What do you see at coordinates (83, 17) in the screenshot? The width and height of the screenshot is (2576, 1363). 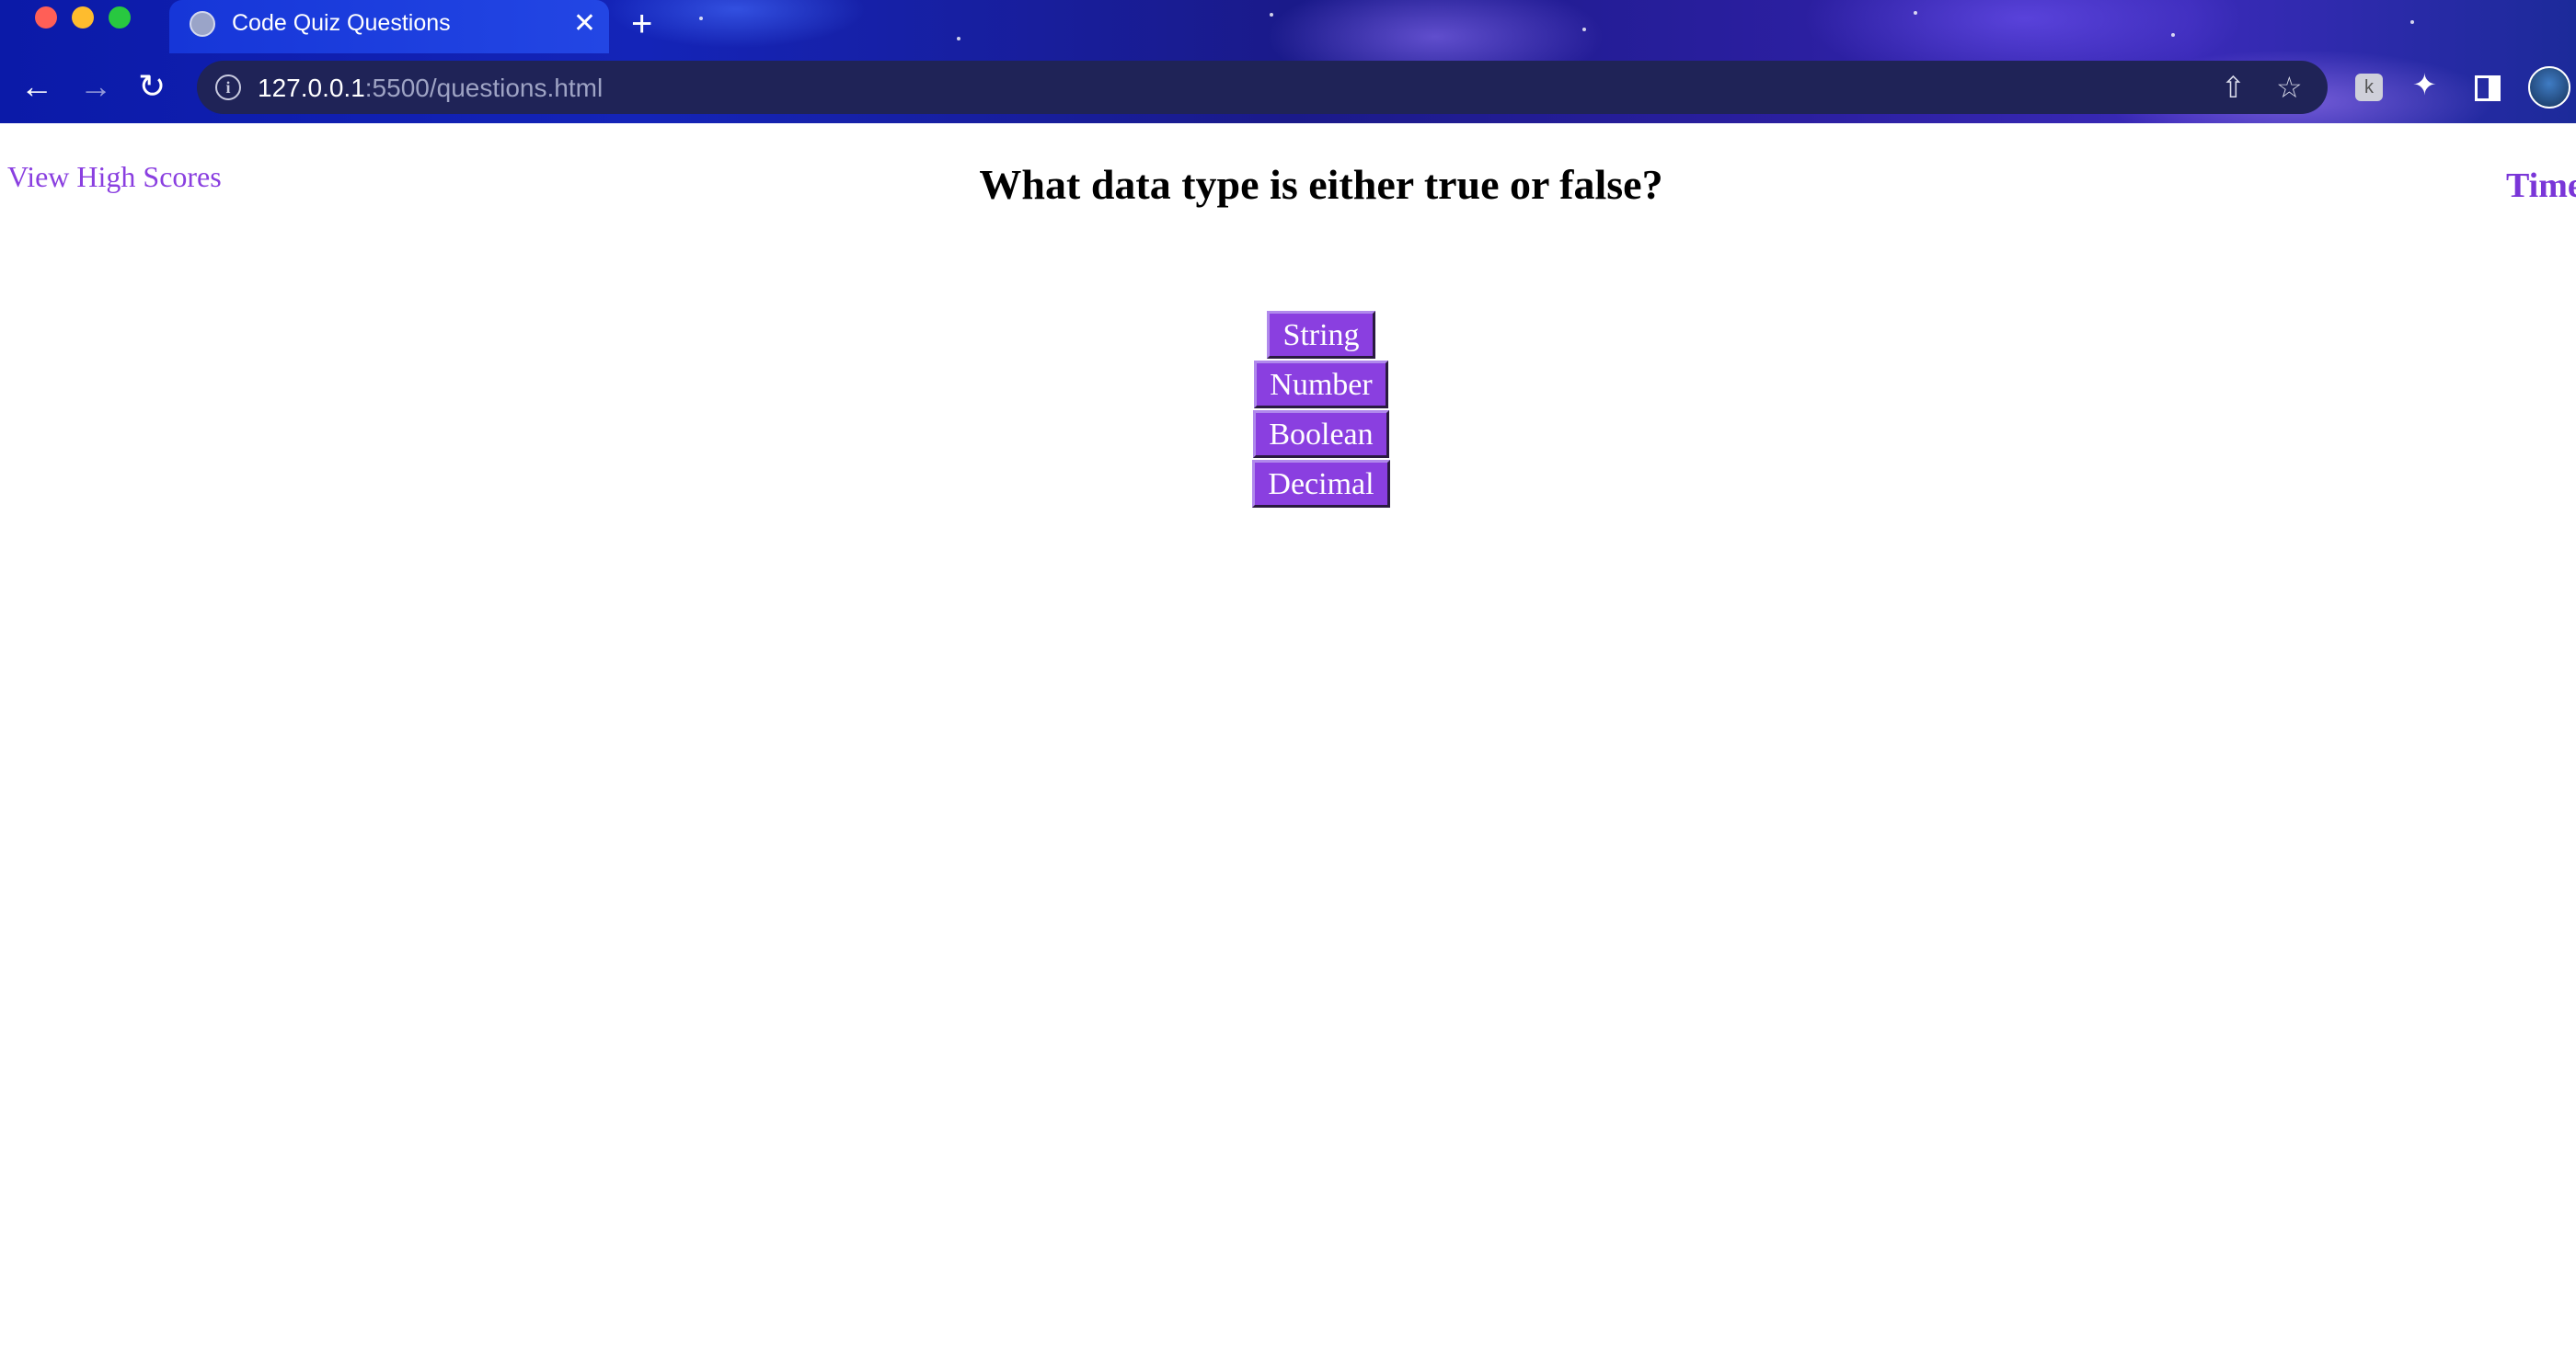 I see `minimize-window-button` at bounding box center [83, 17].